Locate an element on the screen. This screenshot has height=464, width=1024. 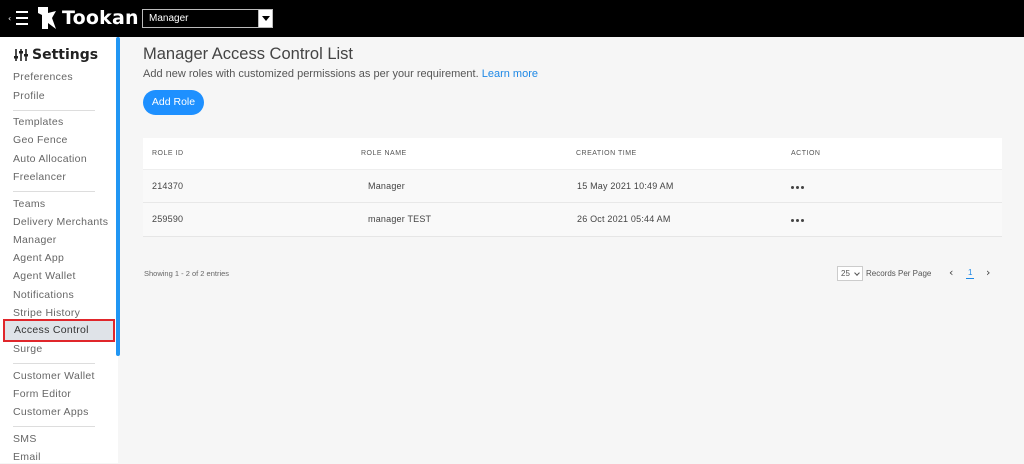
sliders-icon is located at coordinates (21, 55).